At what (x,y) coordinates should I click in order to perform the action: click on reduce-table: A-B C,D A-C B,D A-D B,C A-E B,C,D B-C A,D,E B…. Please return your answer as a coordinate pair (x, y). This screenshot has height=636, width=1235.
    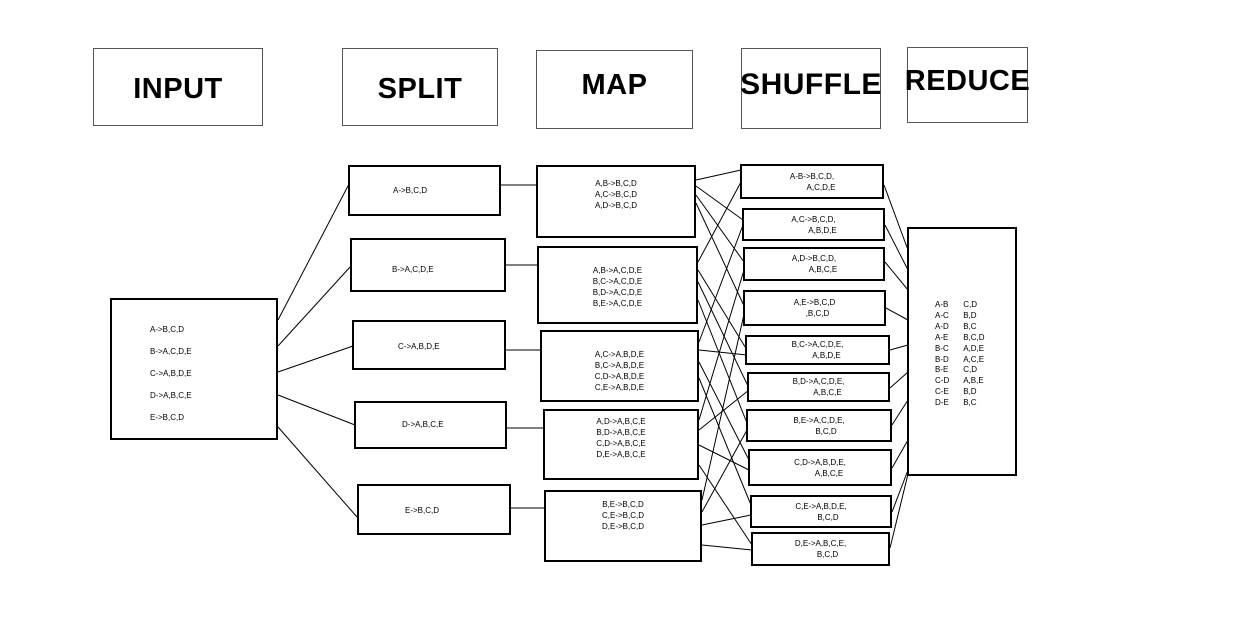
    Looking at the image, I should click on (960, 354).